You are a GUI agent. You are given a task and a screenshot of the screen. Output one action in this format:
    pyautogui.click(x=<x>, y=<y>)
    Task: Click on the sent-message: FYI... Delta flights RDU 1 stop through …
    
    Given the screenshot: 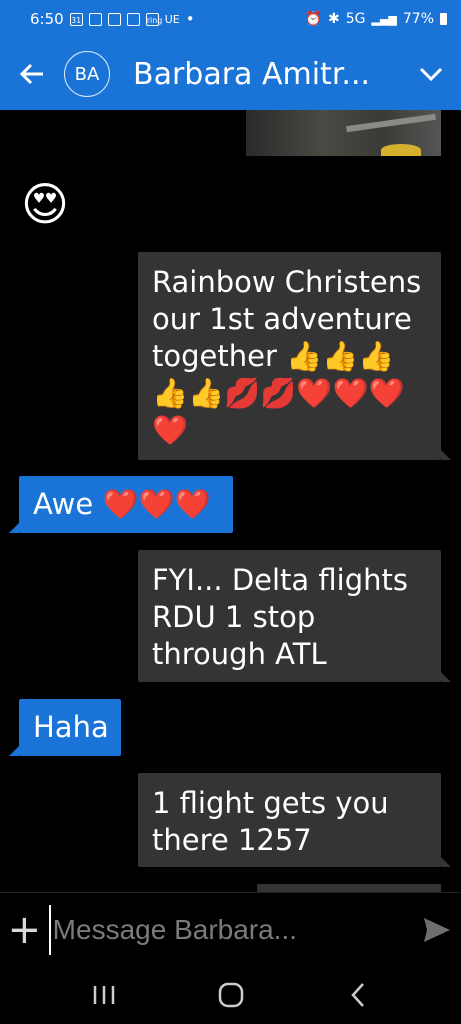 What is the action you would take?
    pyautogui.click(x=294, y=616)
    